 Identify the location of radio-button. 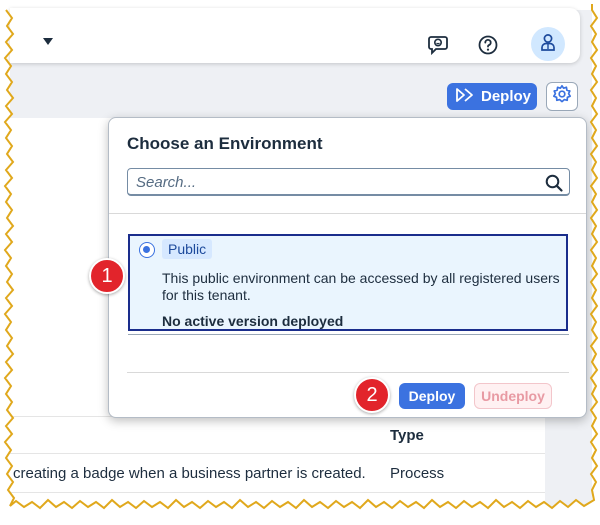
(147, 250).